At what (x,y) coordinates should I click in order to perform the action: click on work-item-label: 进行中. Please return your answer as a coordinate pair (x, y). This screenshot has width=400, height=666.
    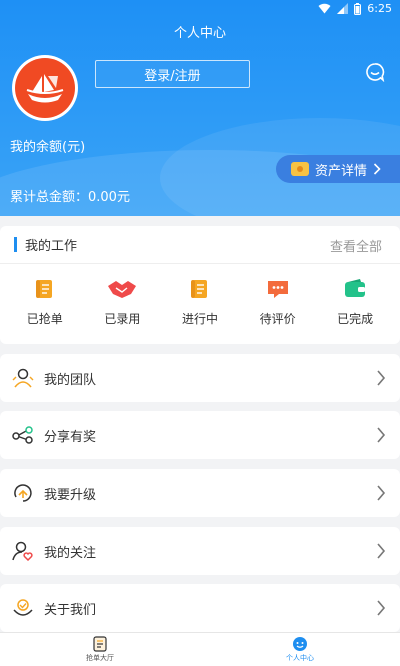
    Looking at the image, I should click on (199, 319).